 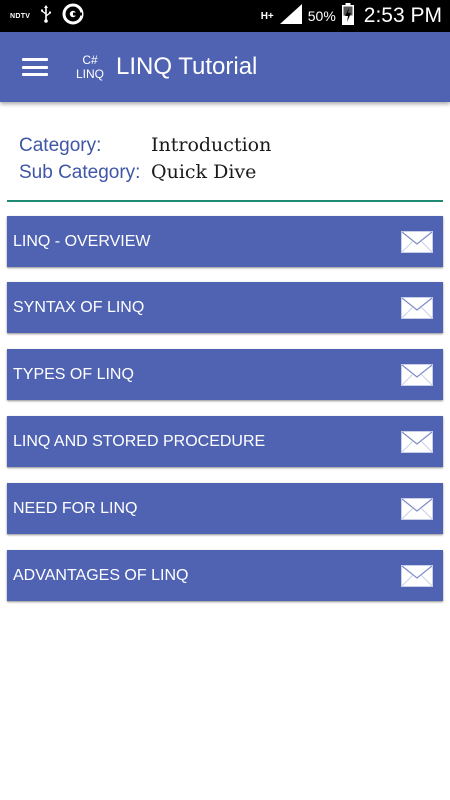 What do you see at coordinates (139, 441) in the screenshot?
I see `topic-label: LINQ AND STORED PROCEDURE` at bounding box center [139, 441].